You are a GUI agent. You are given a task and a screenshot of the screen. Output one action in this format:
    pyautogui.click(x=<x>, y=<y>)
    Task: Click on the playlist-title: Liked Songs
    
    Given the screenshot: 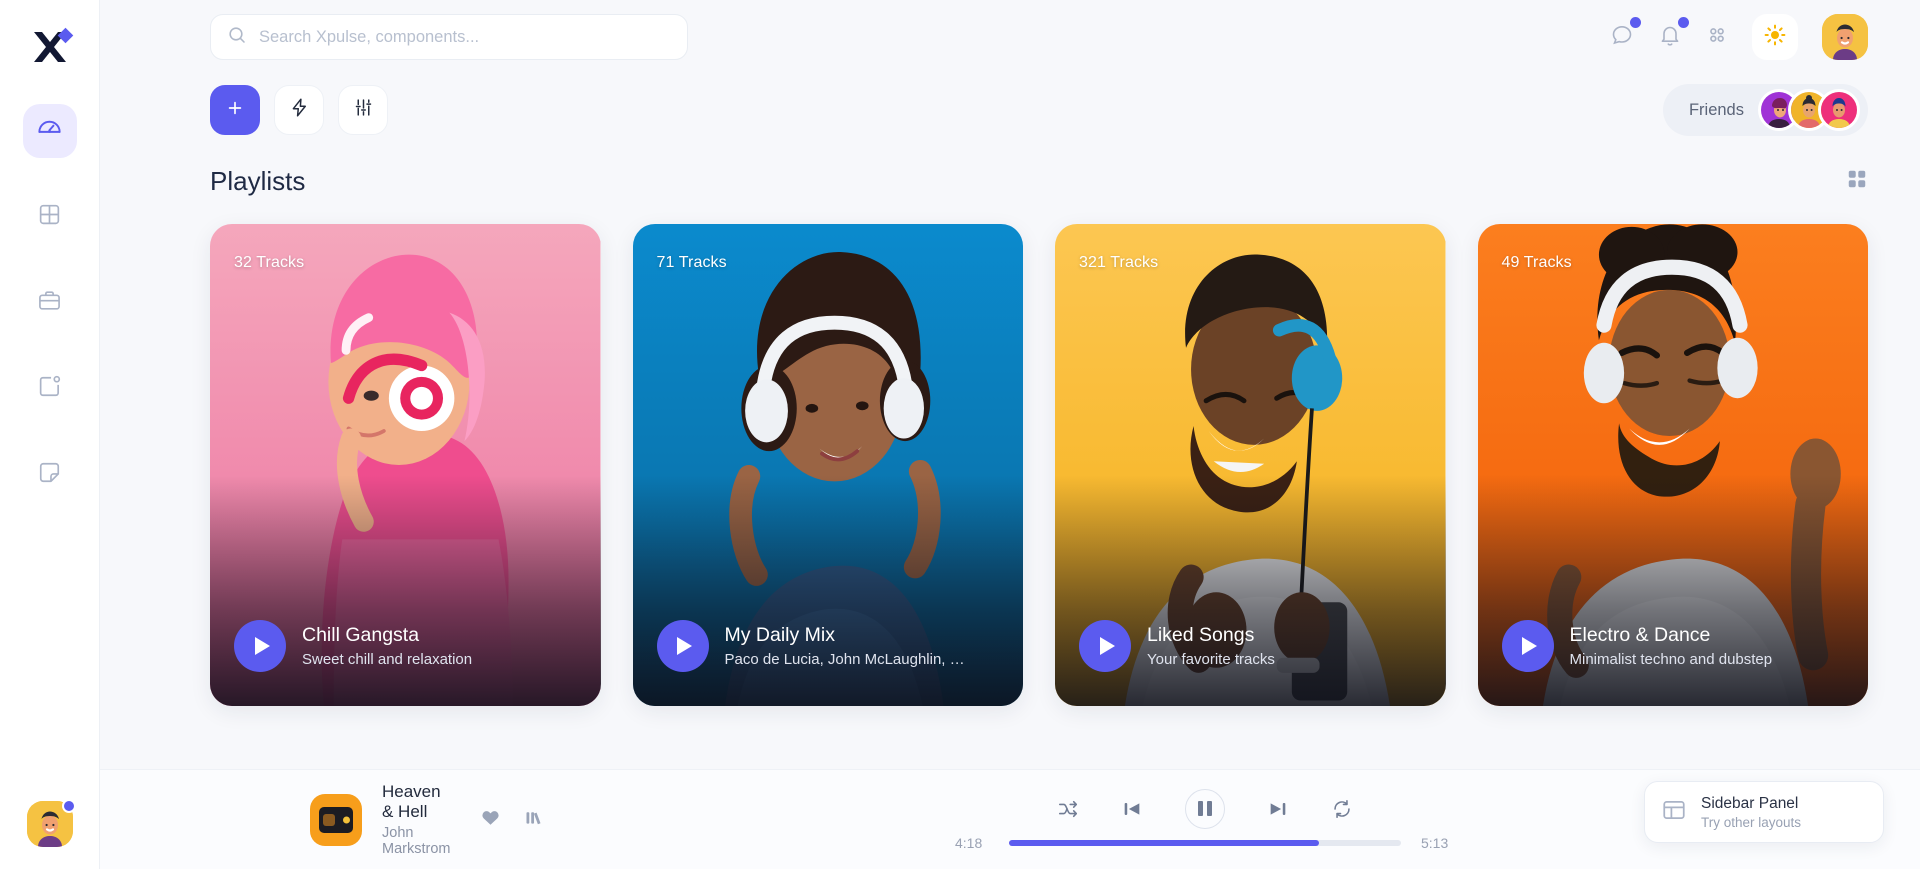 What is the action you would take?
    pyautogui.click(x=1201, y=635)
    